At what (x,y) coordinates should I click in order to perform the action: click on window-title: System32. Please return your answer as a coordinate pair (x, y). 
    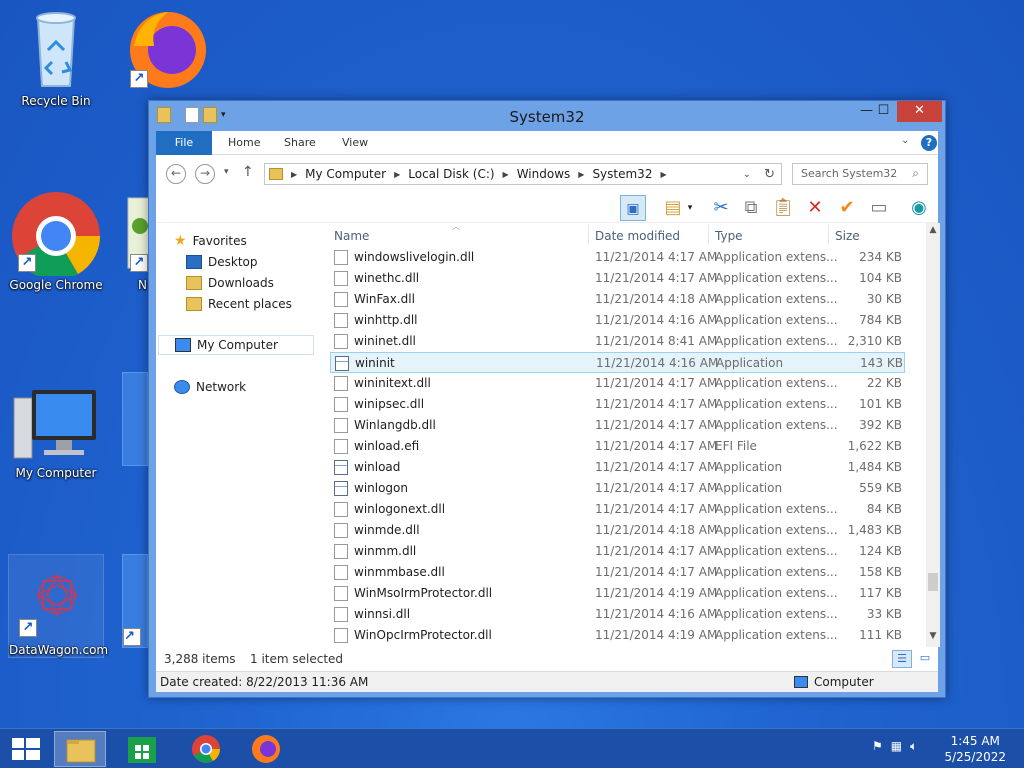
    Looking at the image, I should click on (547, 117).